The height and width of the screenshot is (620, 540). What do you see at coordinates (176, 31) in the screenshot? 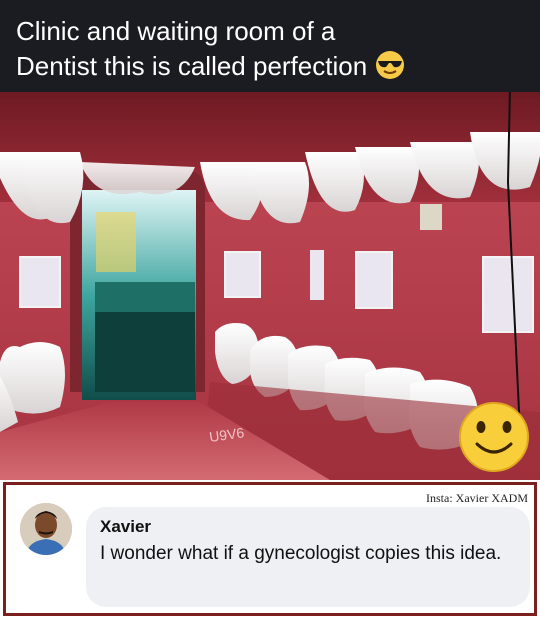
I see `caption-line-1: Clinic and waiting room of a` at bounding box center [176, 31].